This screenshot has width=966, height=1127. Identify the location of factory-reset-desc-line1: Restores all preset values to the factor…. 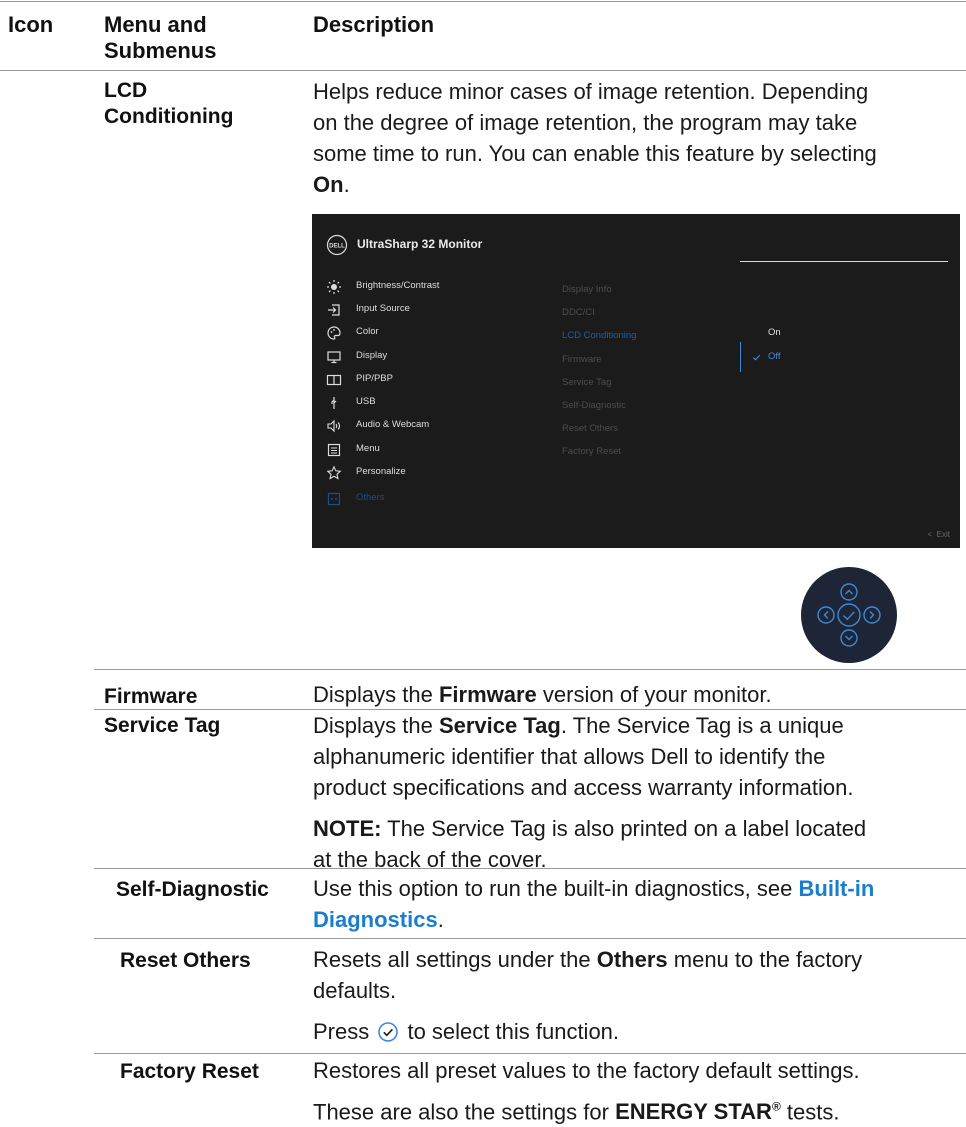
(586, 1070).